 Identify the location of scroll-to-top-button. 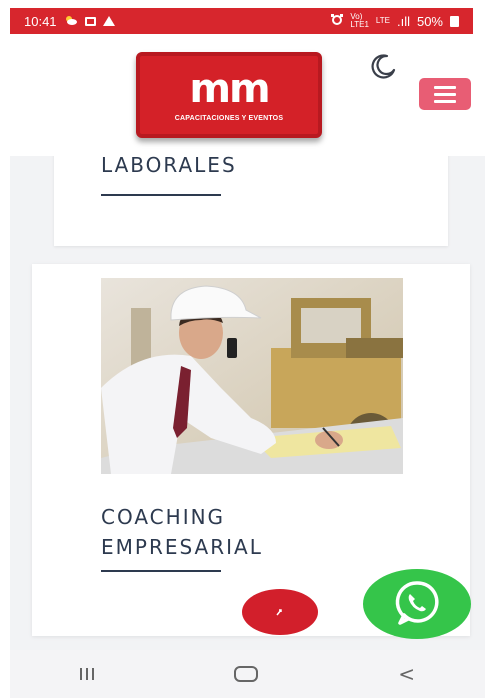
(280, 612).